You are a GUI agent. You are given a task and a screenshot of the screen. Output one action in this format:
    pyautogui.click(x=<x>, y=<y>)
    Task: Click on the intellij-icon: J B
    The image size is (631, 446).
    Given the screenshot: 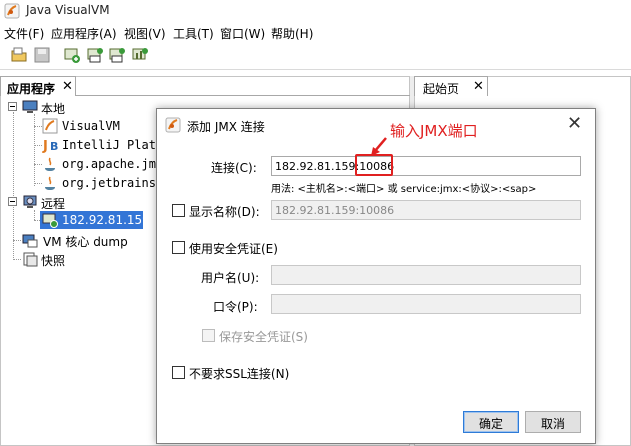 What is the action you would take?
    pyautogui.click(x=50, y=146)
    